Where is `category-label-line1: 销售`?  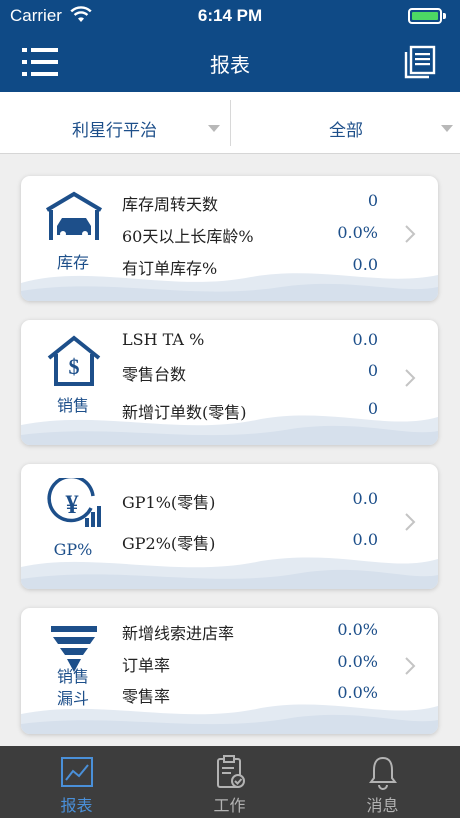
category-label-line1: 销售 is located at coordinates (72, 676).